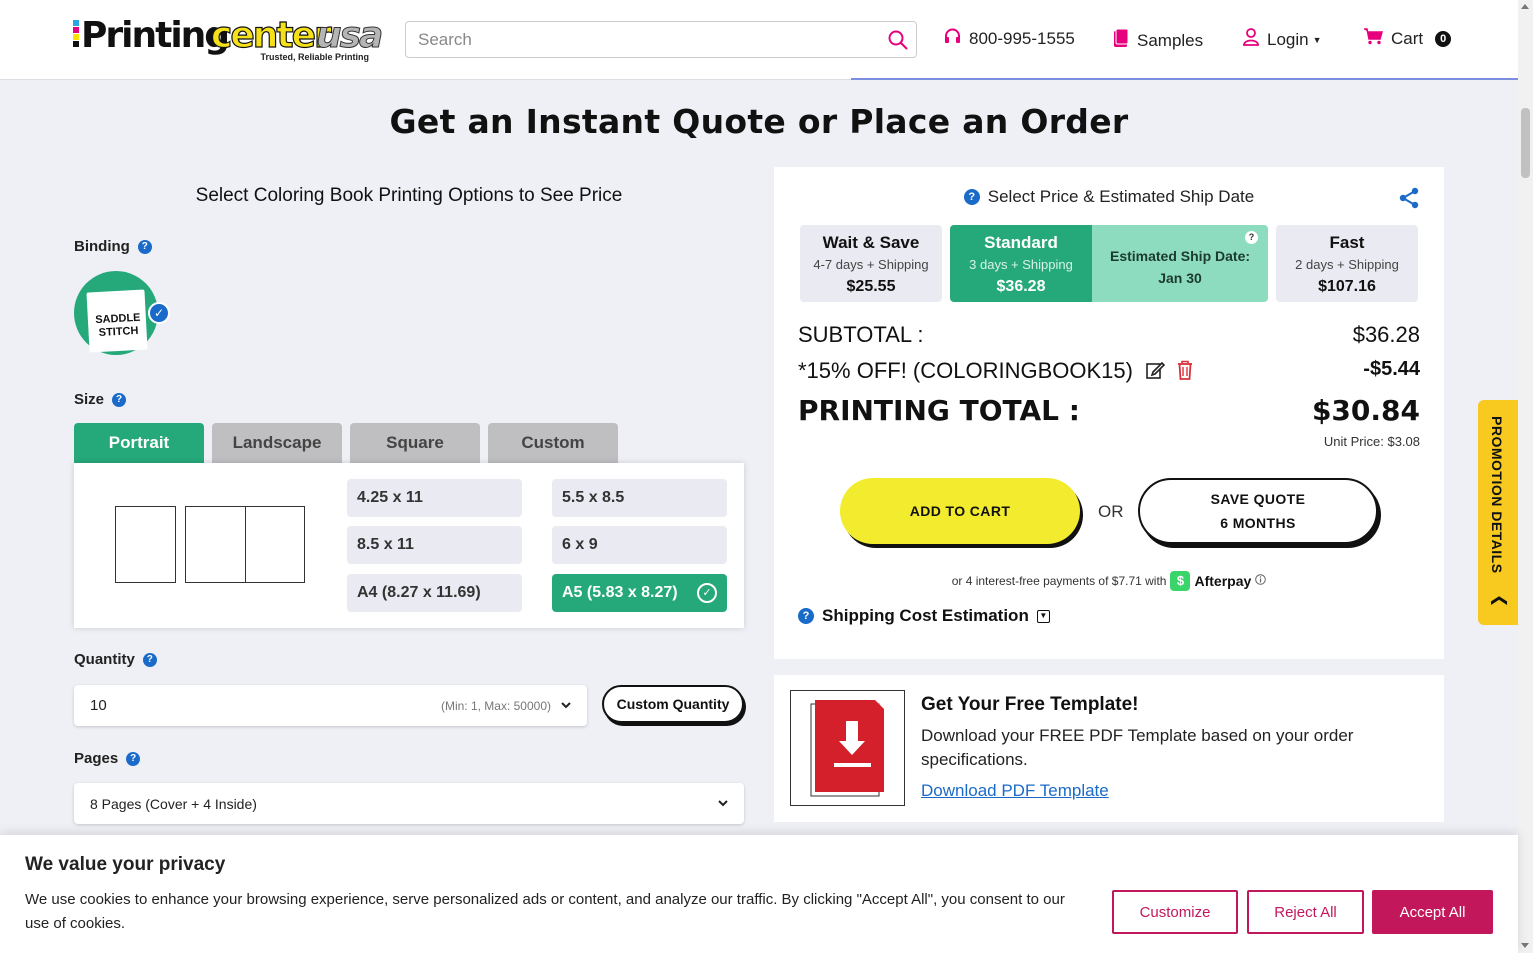 The image size is (1533, 953). What do you see at coordinates (1371, 441) in the screenshot?
I see `unit-price: Unit Price: $3.08` at bounding box center [1371, 441].